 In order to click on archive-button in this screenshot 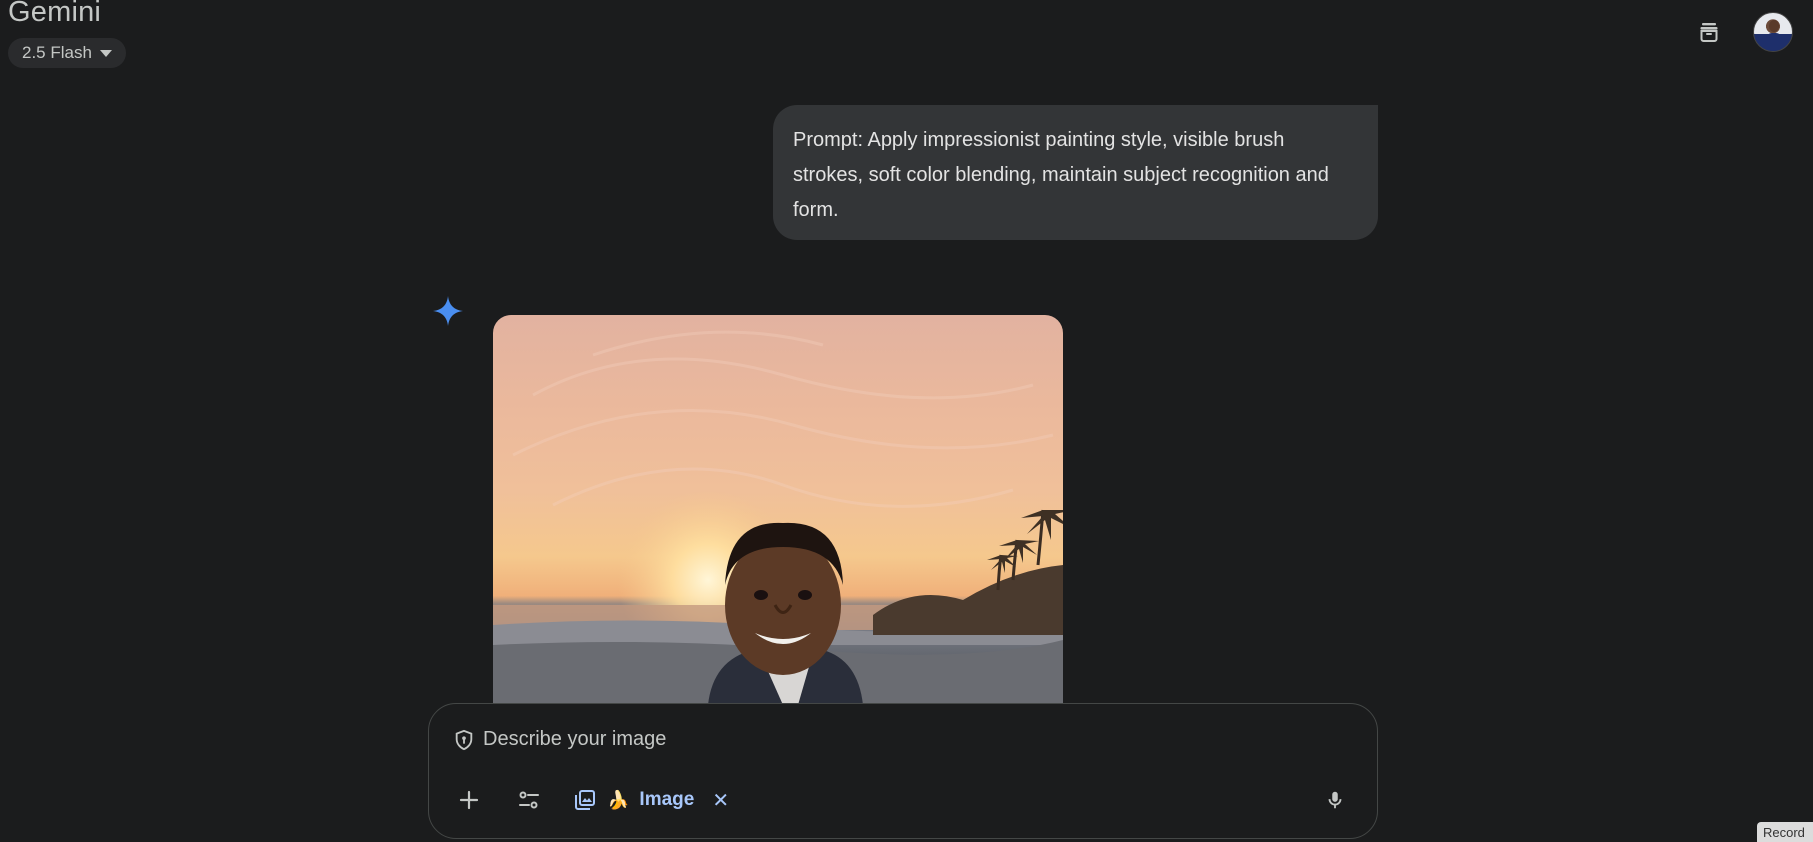, I will do `click(1709, 32)`.